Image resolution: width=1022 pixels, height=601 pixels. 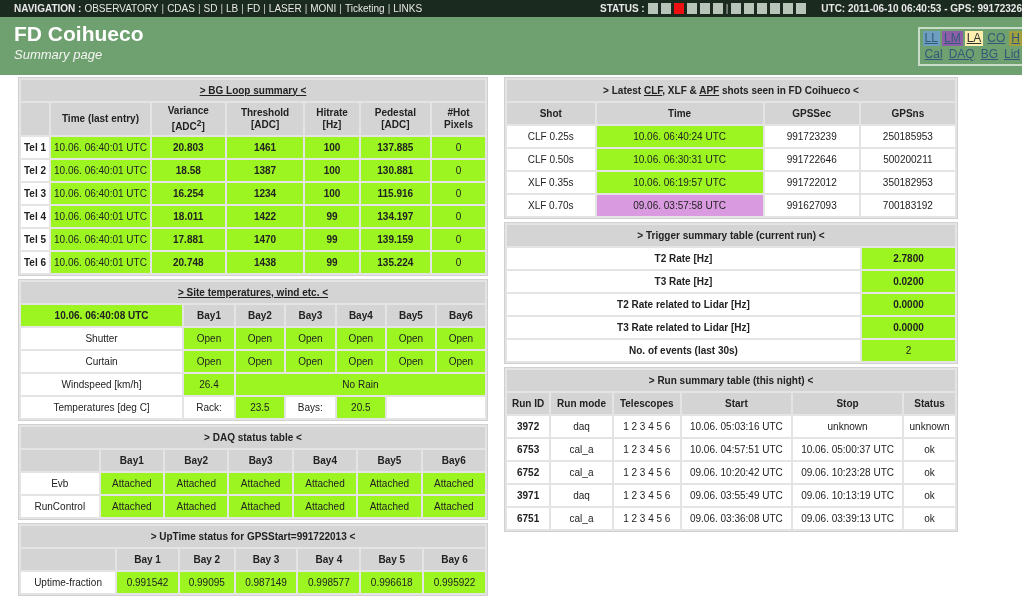 I want to click on table-cell: 09.06. 10:13:19 UTC, so click(x=847, y=495).